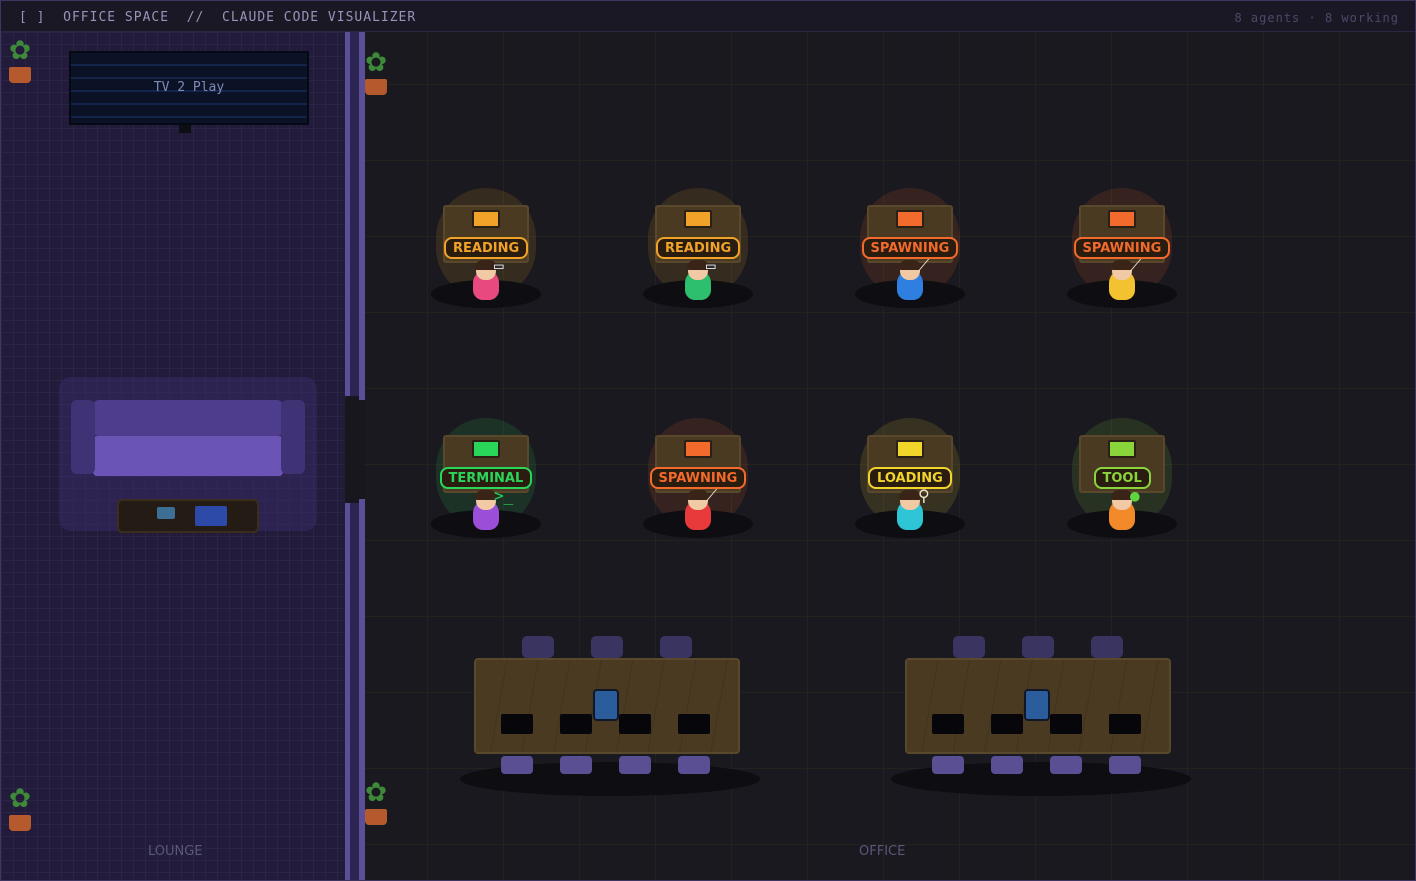 This screenshot has height=881, width=1416. What do you see at coordinates (293, 437) in the screenshot?
I see `sofa-right-arm` at bounding box center [293, 437].